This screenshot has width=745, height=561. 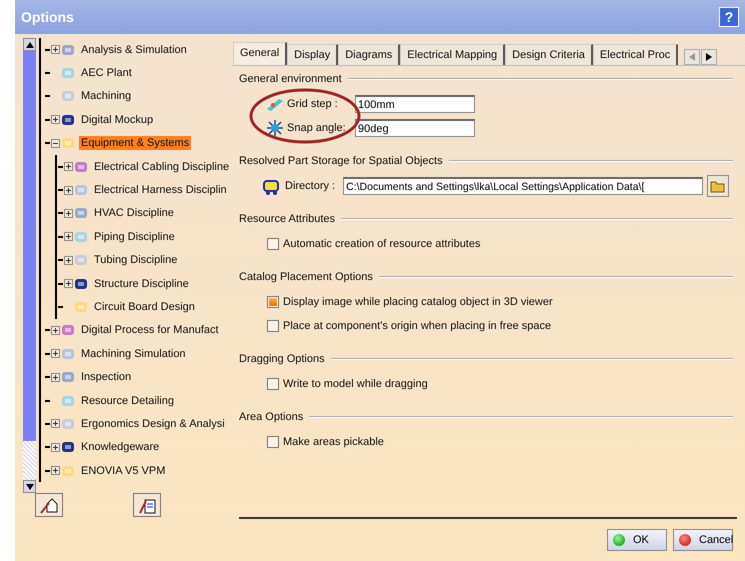 I want to click on tab: Design Criteria, so click(x=549, y=54).